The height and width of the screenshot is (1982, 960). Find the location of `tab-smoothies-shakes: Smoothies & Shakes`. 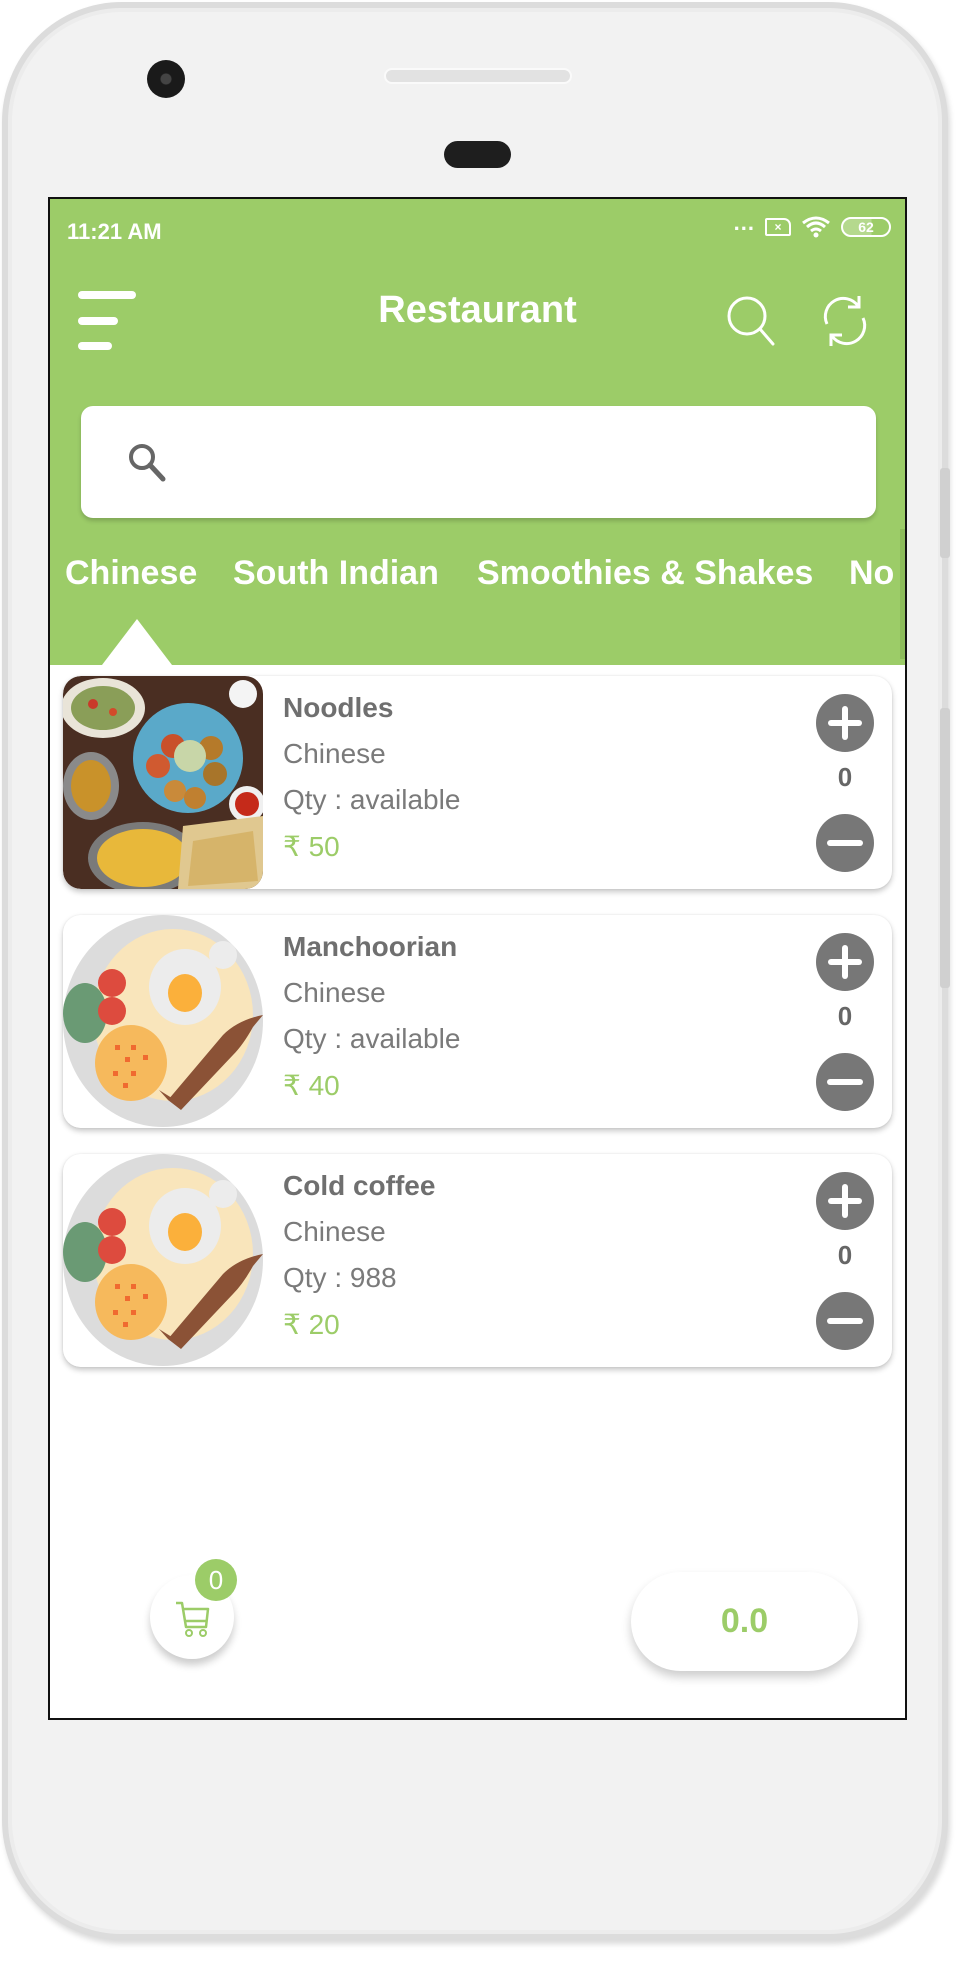

tab-smoothies-shakes: Smoothies & Shakes is located at coordinates (645, 573).